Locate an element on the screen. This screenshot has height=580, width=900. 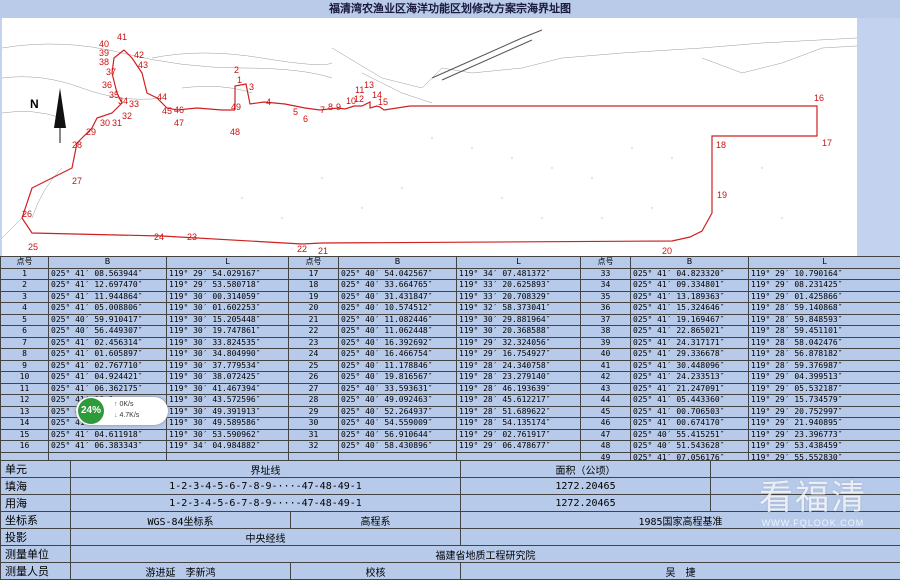
longitude-cell: 119° 30′ 41.467394″ is located at coordinates (228, 389).